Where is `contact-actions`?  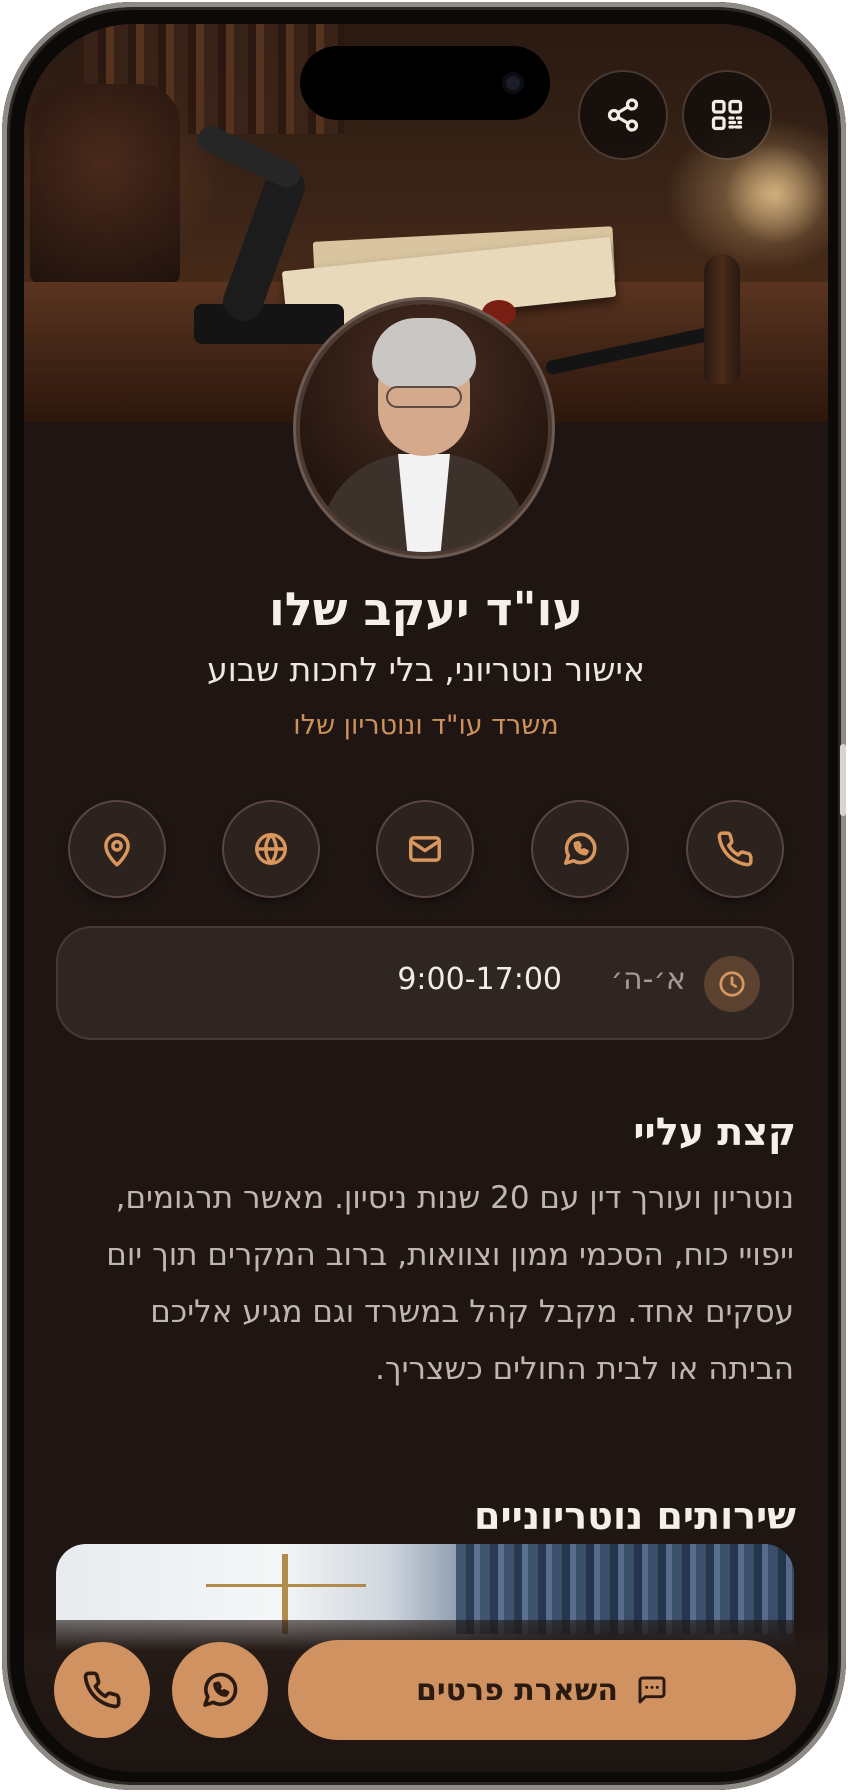 contact-actions is located at coordinates (425, 851).